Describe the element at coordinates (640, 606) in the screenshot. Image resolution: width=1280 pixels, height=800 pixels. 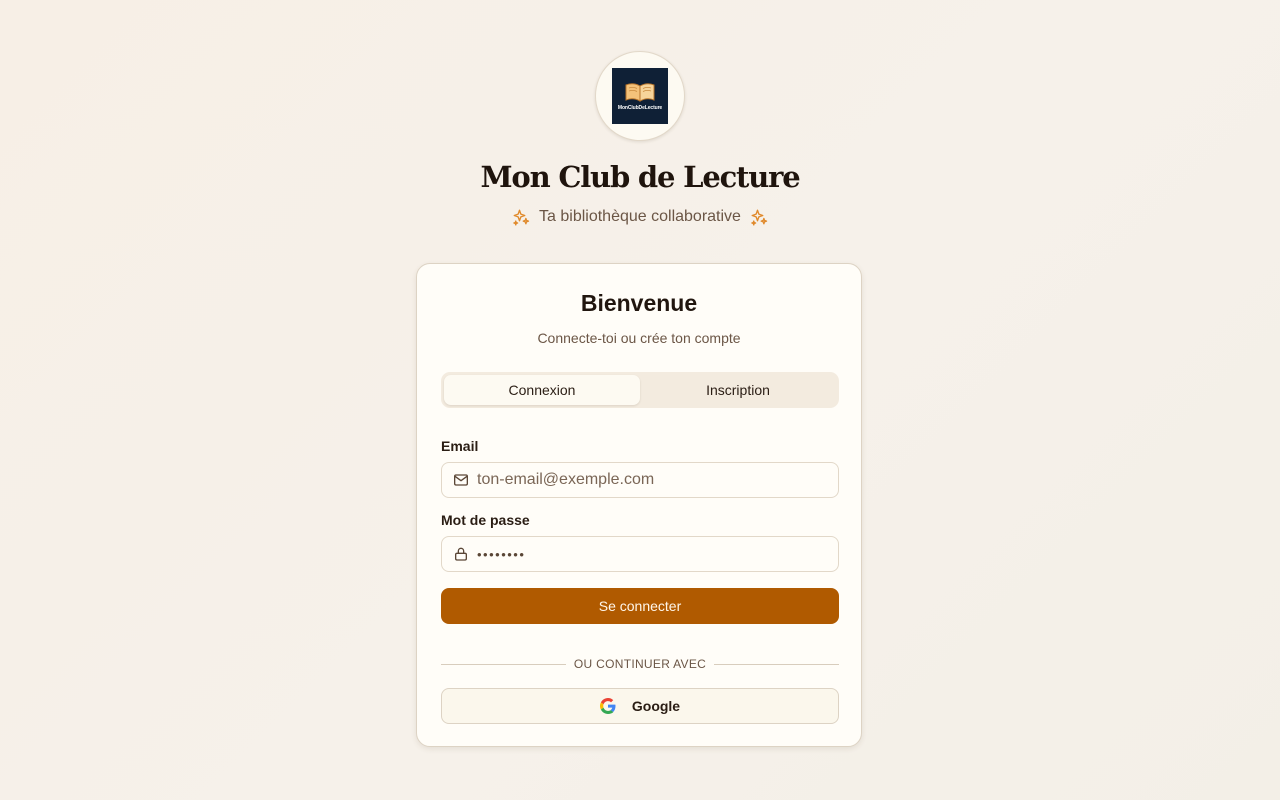
I see `login-button: Se connecter` at that location.